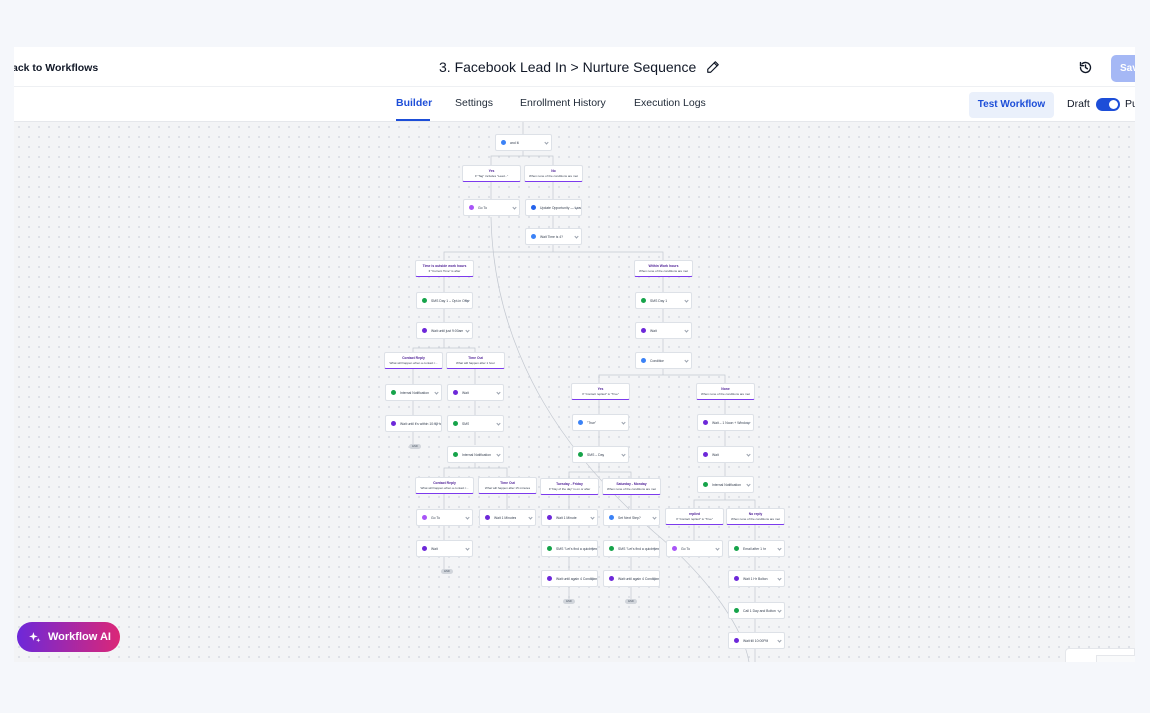  I want to click on history-icon, so click(1085, 67).